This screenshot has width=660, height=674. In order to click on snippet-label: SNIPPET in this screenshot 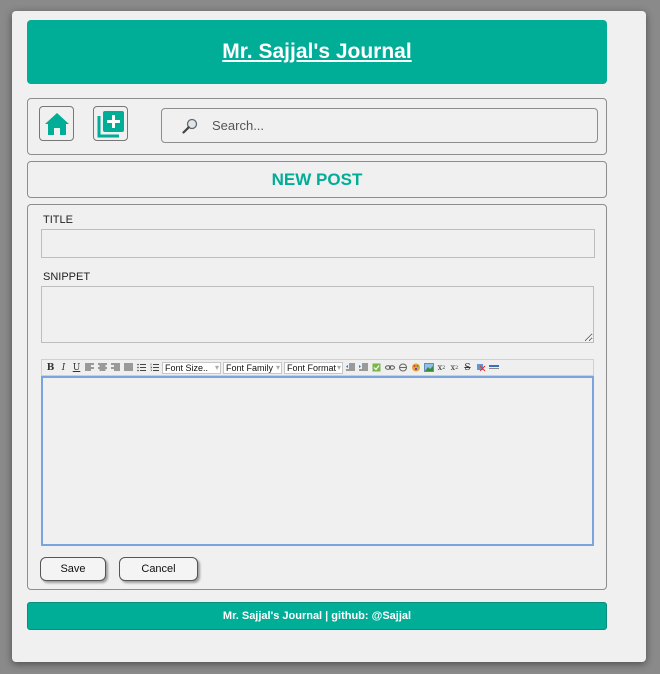, I will do `click(67, 277)`.